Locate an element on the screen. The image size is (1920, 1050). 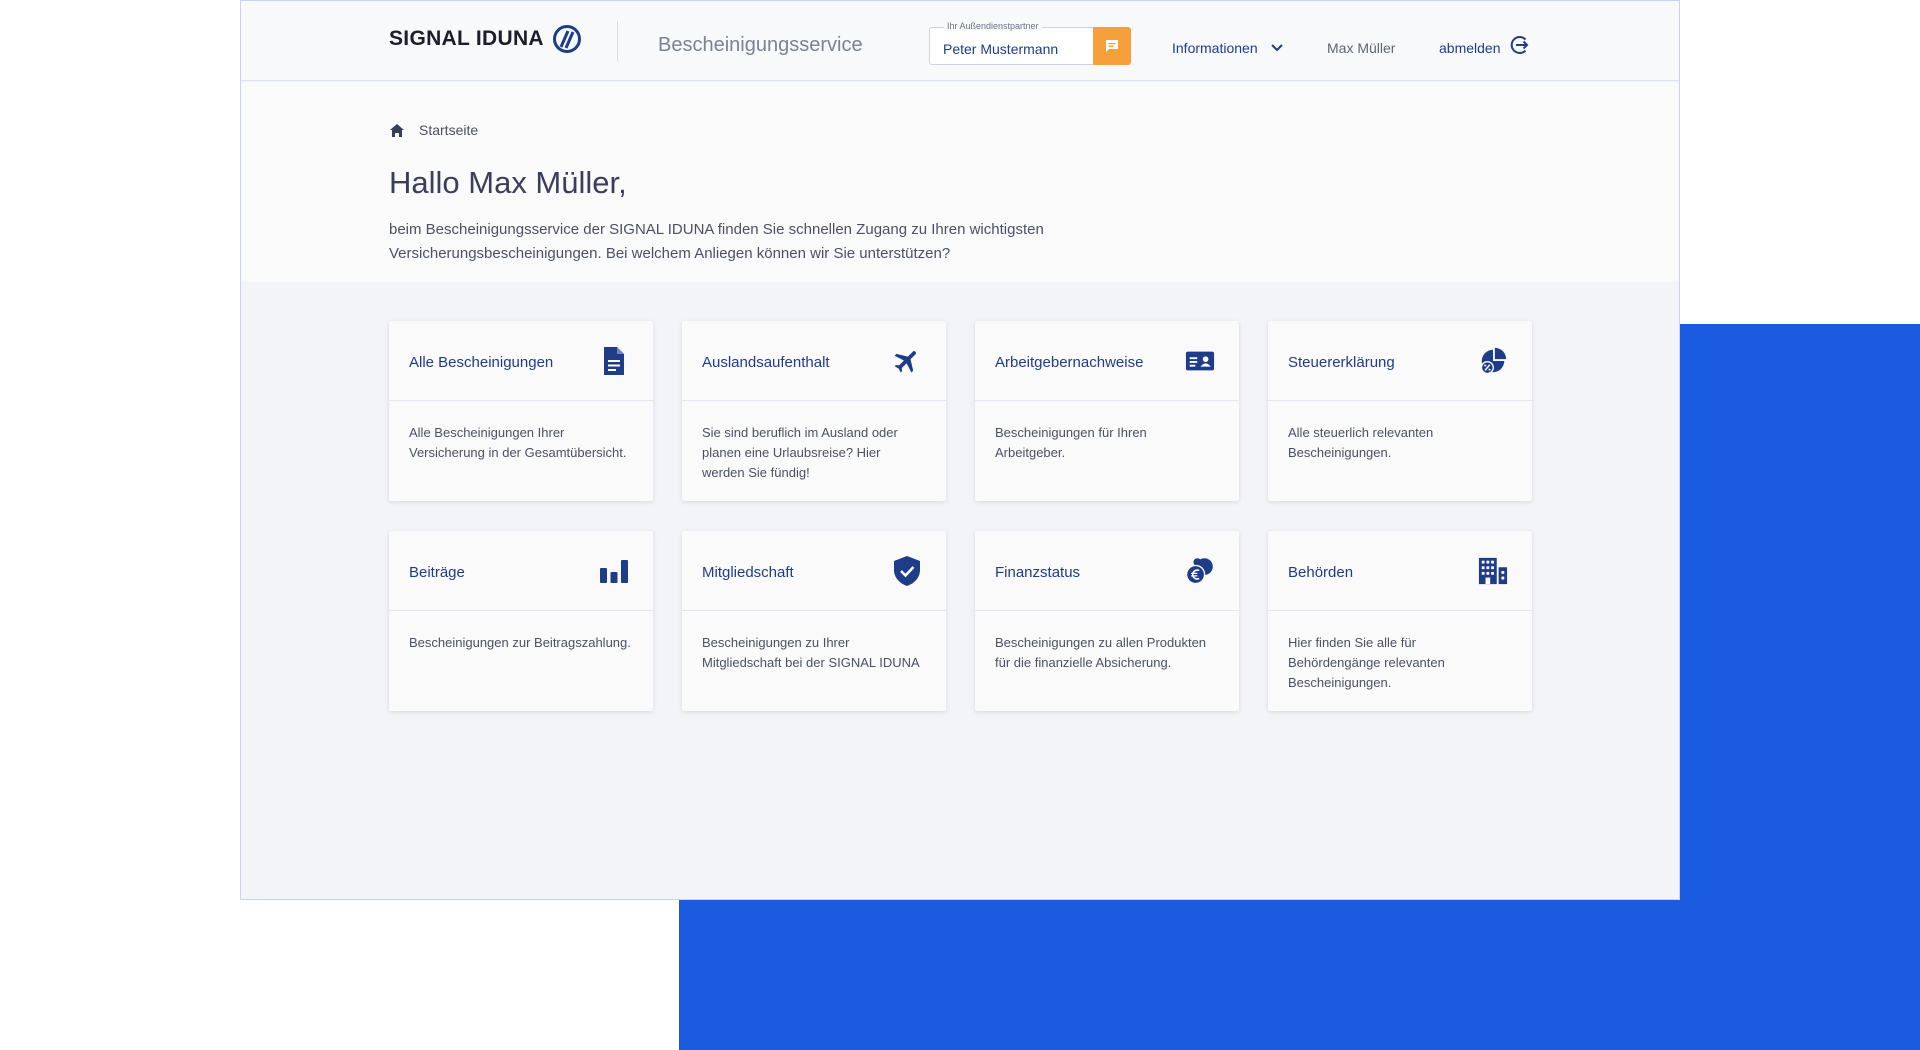
card-description: Bescheinigungen zur Beitragszahlung. is located at coordinates (520, 642).